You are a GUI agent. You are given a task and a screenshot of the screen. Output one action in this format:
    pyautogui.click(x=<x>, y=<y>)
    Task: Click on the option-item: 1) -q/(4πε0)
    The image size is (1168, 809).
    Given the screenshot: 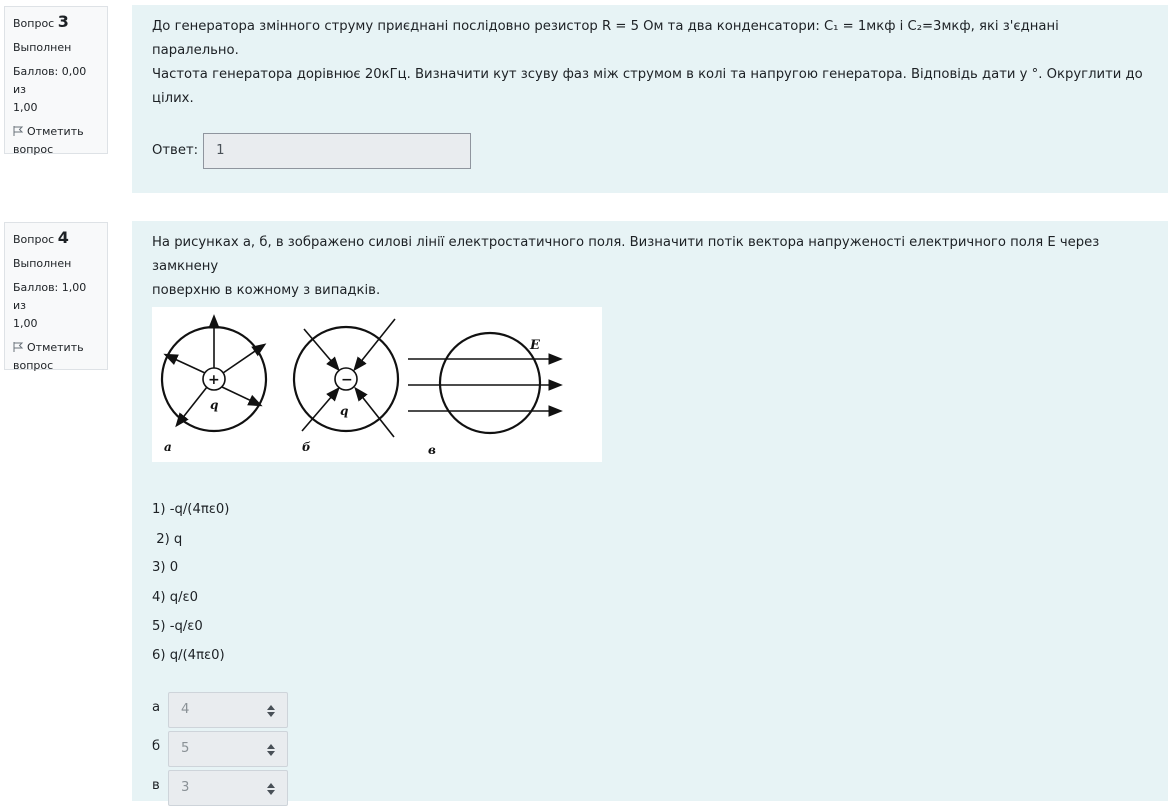 What is the action you would take?
    pyautogui.click(x=191, y=509)
    